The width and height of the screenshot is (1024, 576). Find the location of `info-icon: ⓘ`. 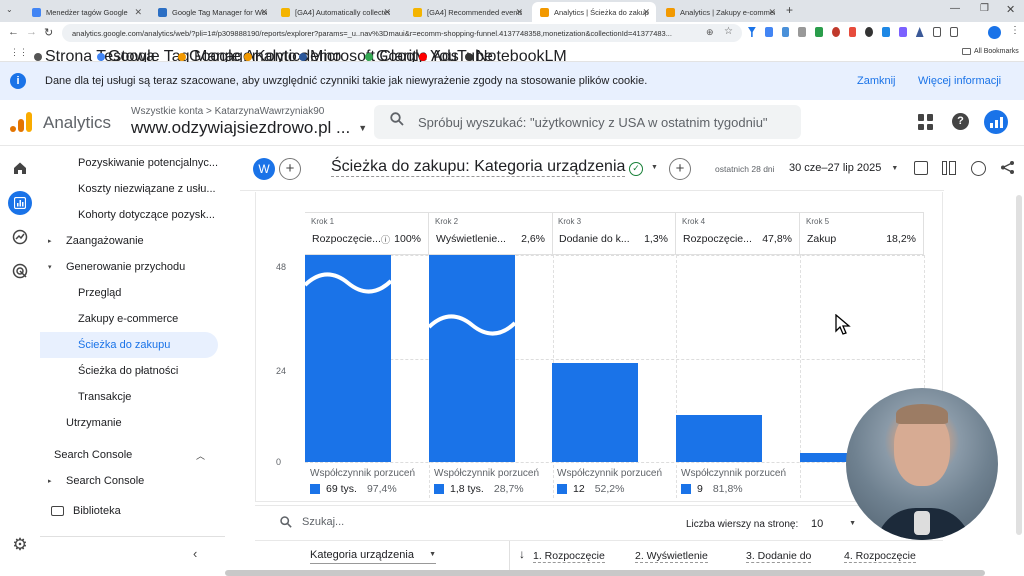

info-icon: ⓘ is located at coordinates (385, 239).